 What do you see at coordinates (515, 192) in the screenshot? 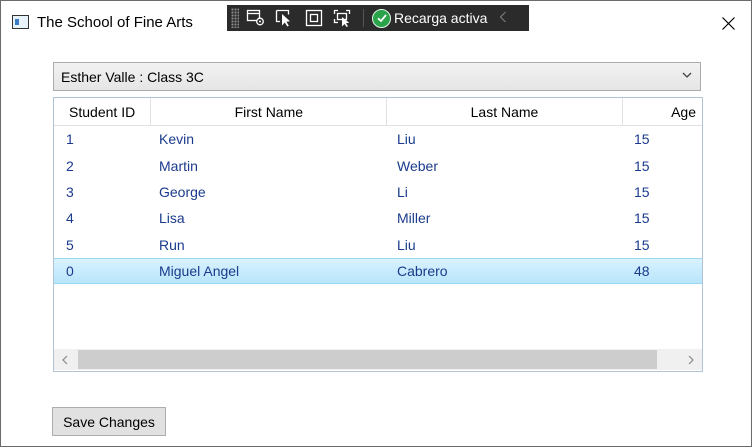
I see `cell-last-name: Li` at bounding box center [515, 192].